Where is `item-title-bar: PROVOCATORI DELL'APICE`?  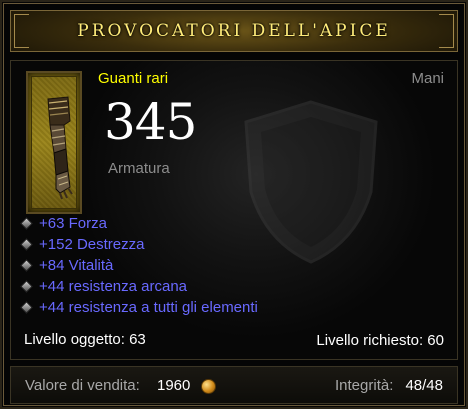 item-title-bar: PROVOCATORI DELL'APICE is located at coordinates (234, 31).